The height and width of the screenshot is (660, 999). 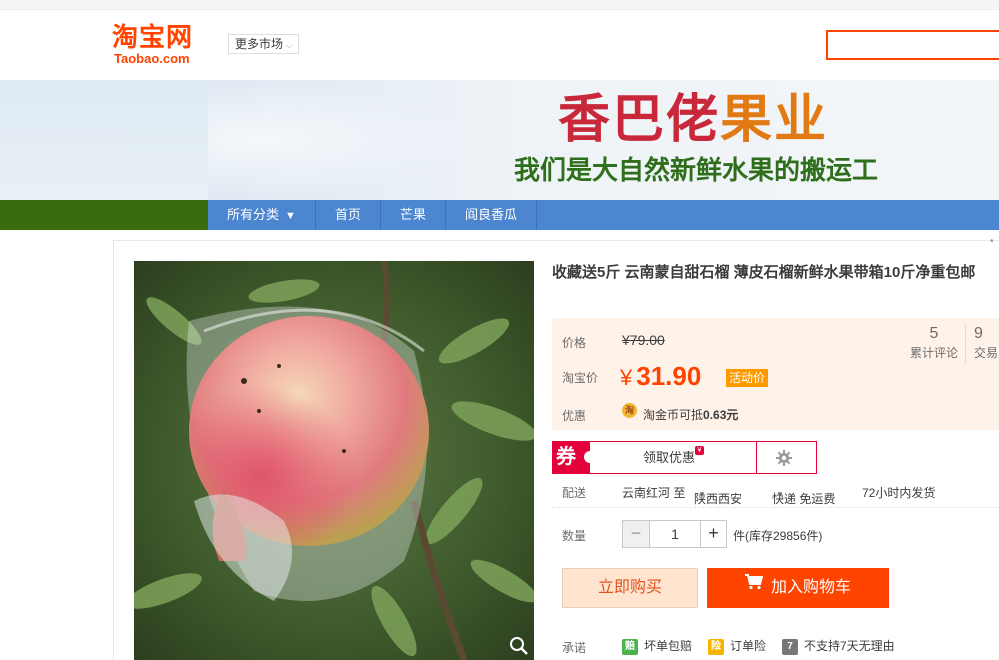 What do you see at coordinates (810, 587) in the screenshot?
I see `add-to-cart-label: 加入购物车` at bounding box center [810, 587].